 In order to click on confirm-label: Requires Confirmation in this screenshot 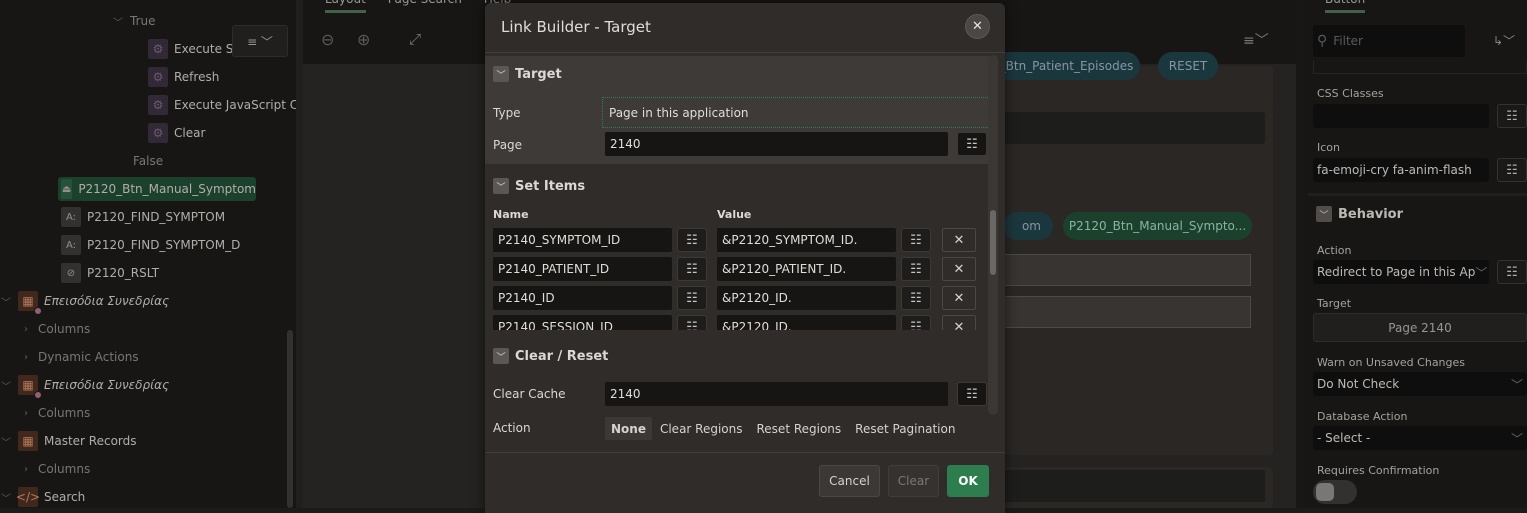, I will do `click(1378, 470)`.